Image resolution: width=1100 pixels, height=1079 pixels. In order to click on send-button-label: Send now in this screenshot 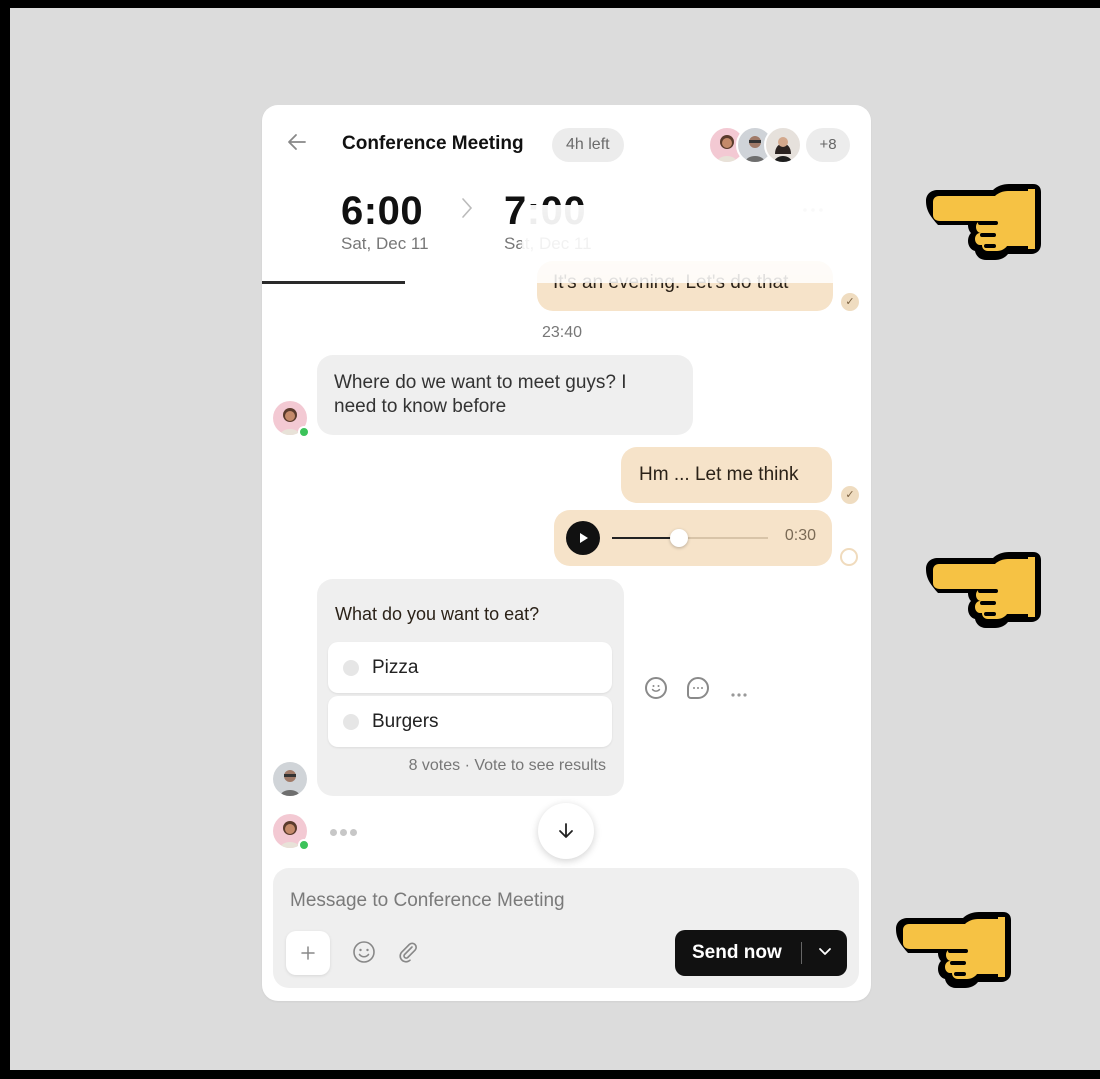, I will do `click(737, 952)`.